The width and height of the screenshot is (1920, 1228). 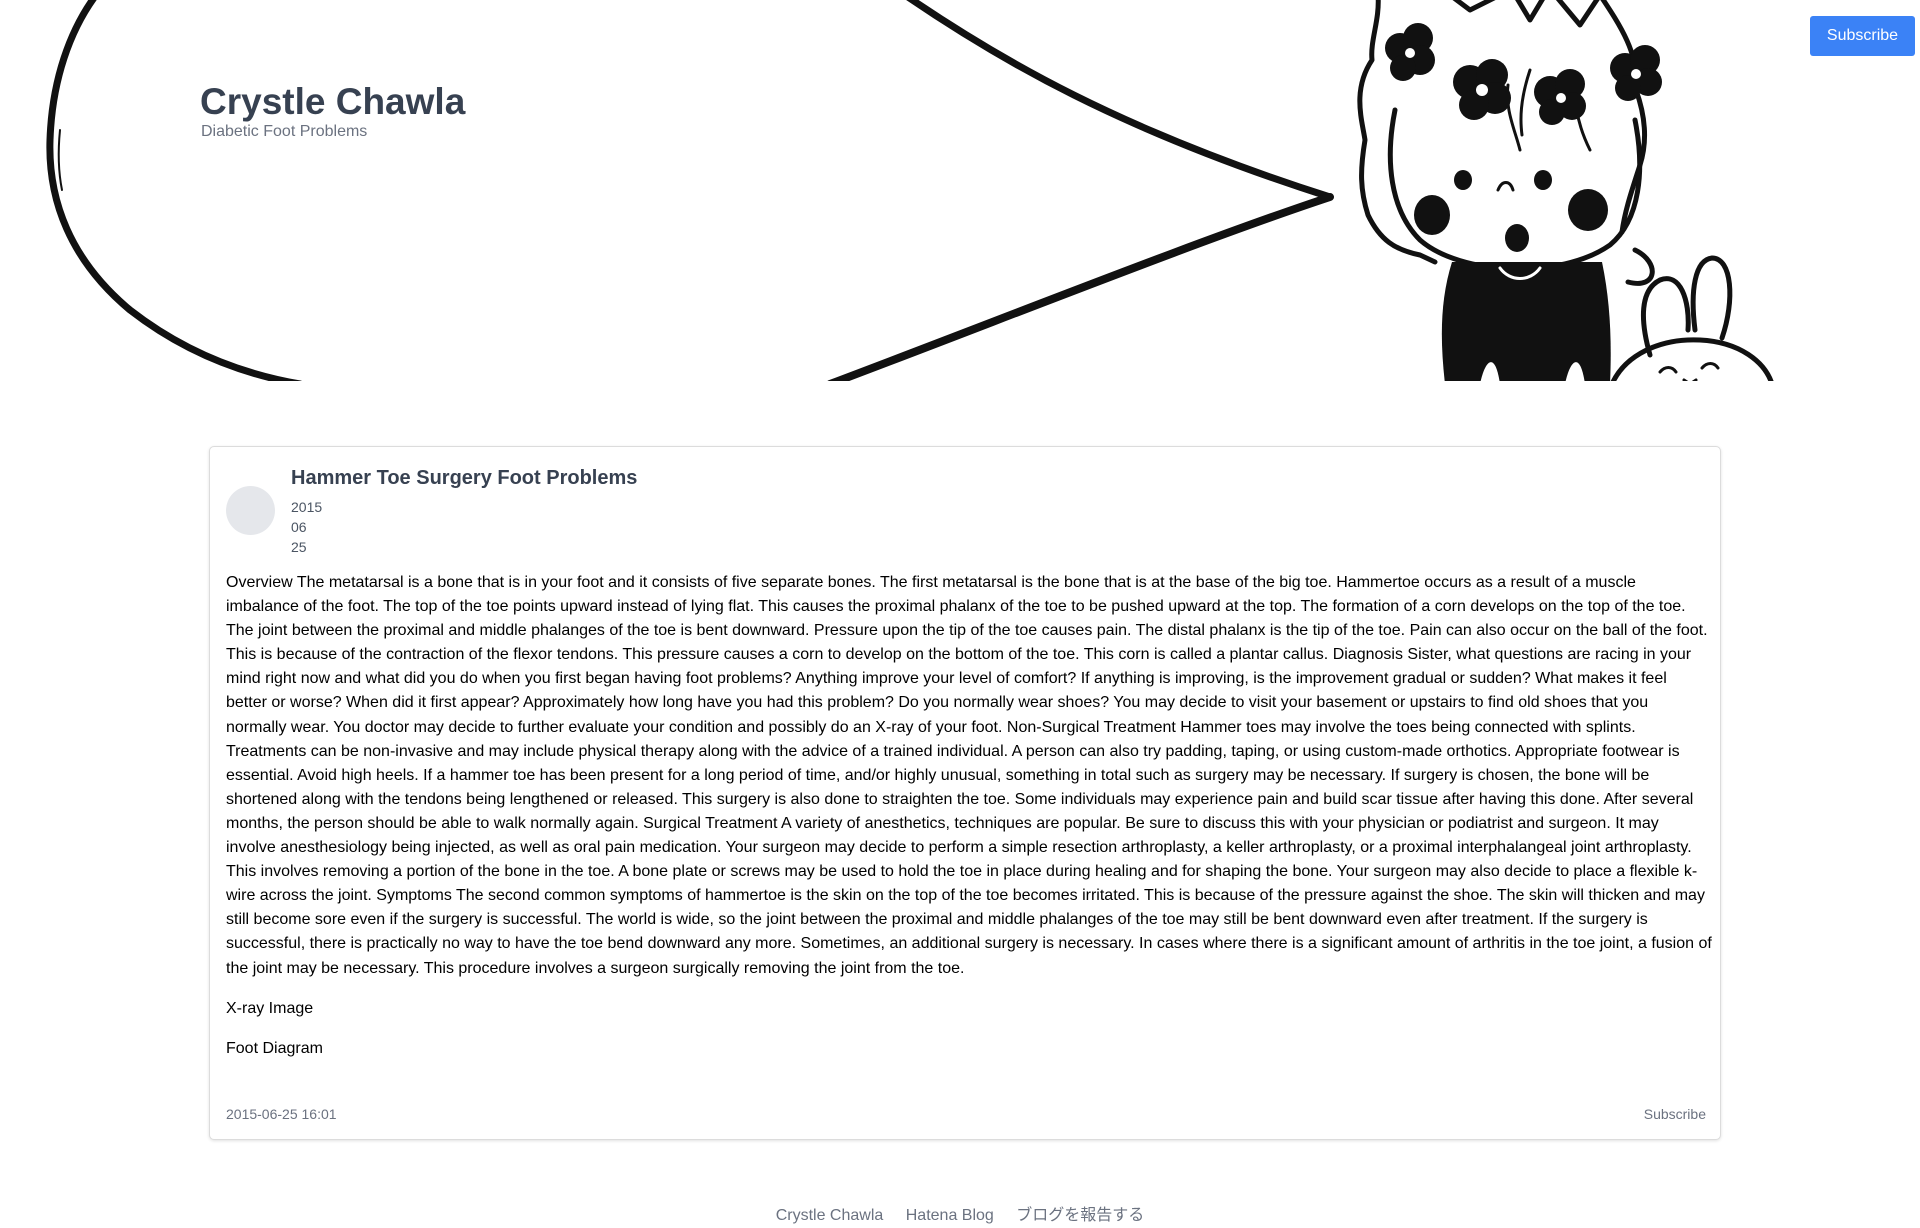 I want to click on entry-title-link: Hammer Toe Surgery Foot Problems, so click(x=464, y=478).